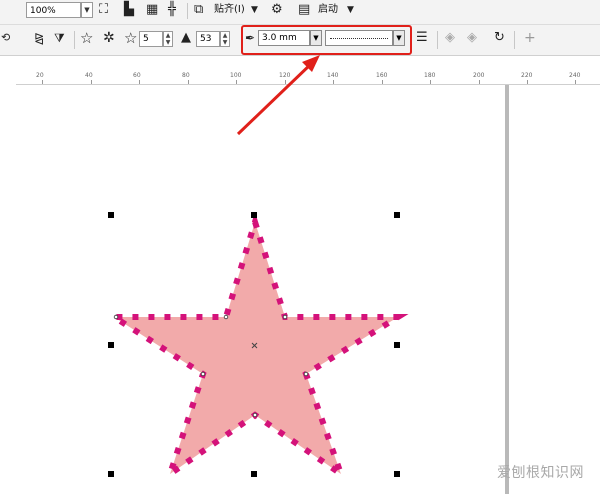 The width and height of the screenshot is (600, 494). I want to click on selection-handle-bottom-left, so click(111, 474).